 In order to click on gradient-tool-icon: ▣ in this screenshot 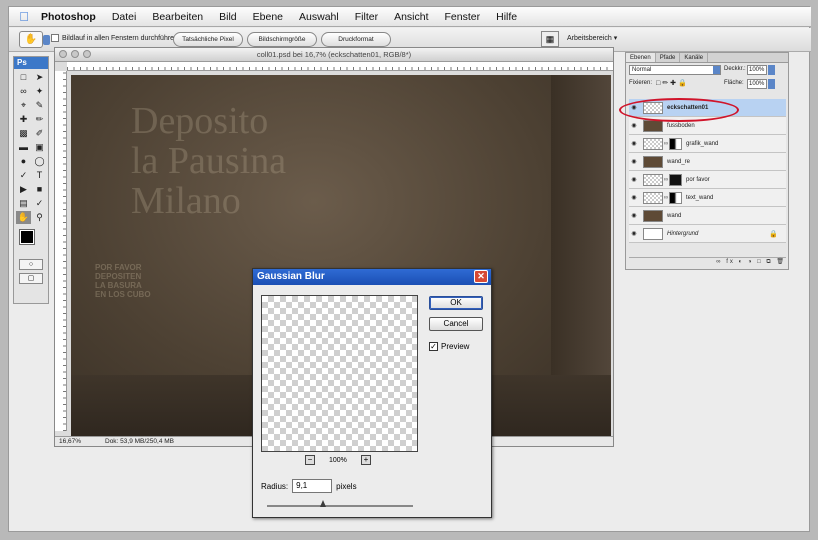, I will do `click(39, 147)`.